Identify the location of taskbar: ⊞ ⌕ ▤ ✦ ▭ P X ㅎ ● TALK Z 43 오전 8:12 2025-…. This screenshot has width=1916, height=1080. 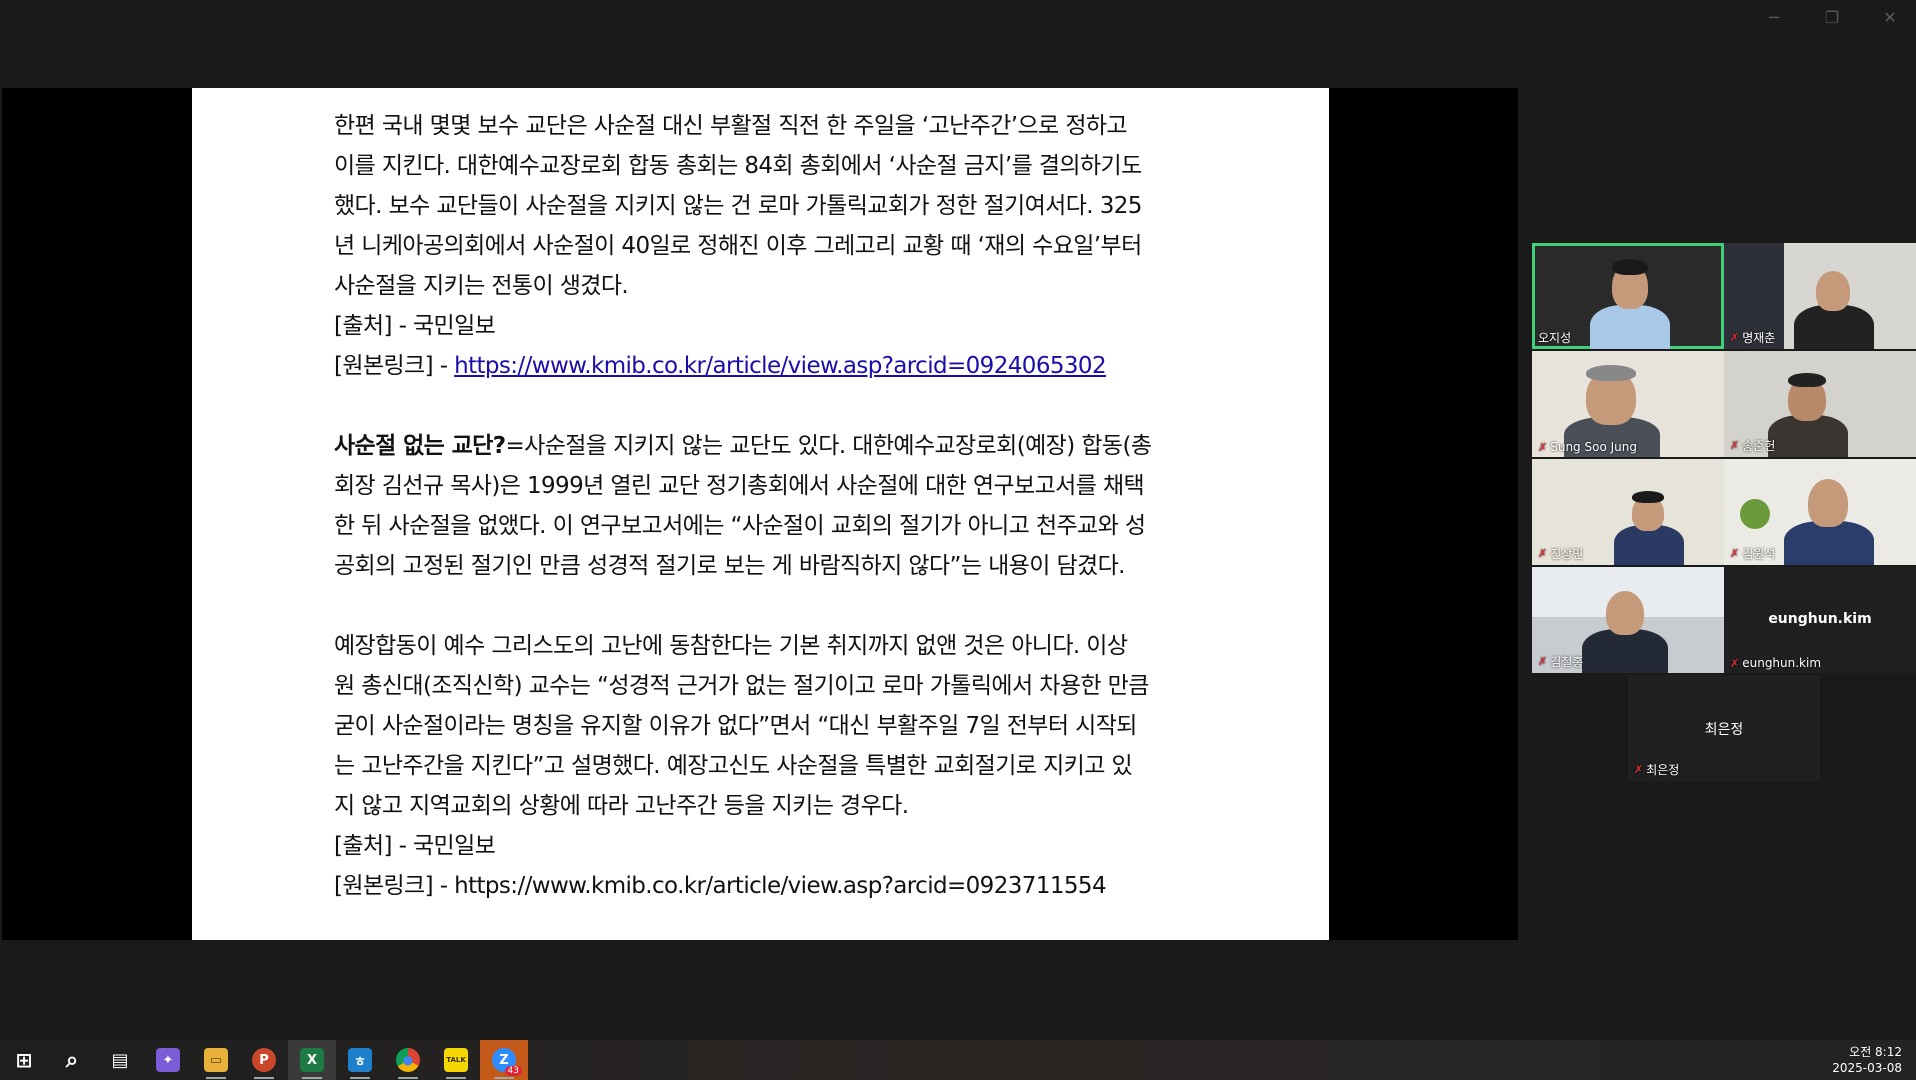
(958, 1060).